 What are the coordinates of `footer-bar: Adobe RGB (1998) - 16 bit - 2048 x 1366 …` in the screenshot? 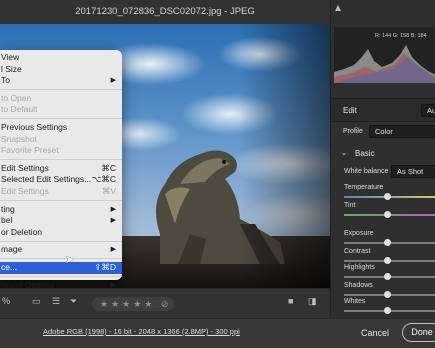 It's located at (217, 333).